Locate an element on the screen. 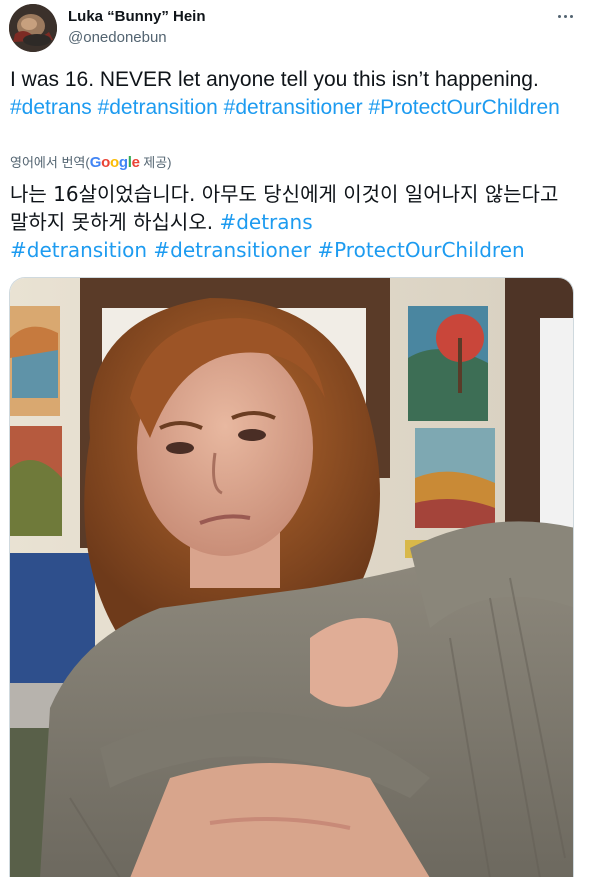 Image resolution: width=591 pixels, height=877 pixels. author-info: Luka “Bunny” Hein @onedonebun is located at coordinates (137, 27).